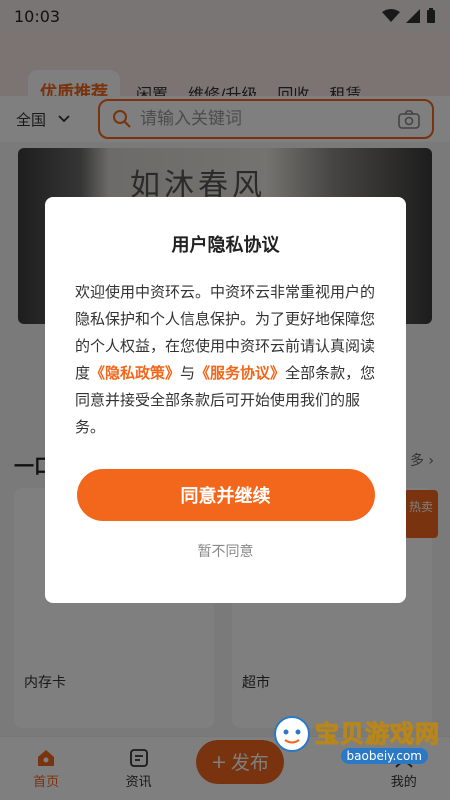 This screenshot has width=450, height=800. I want to click on watermark-logo-icon, so click(292, 734).